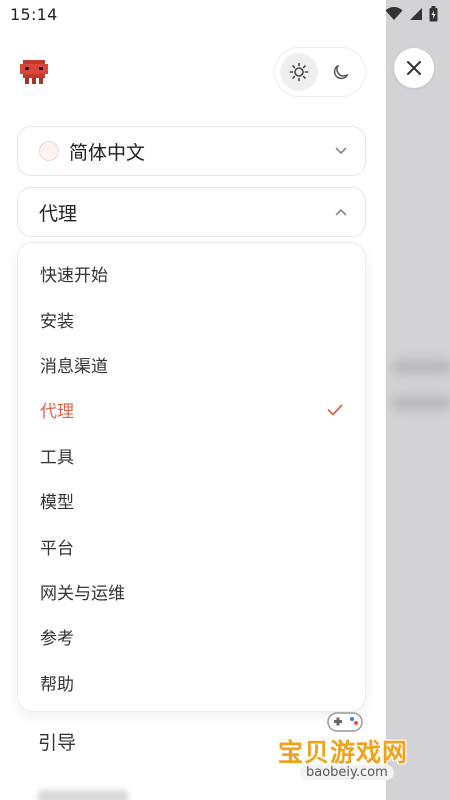 This screenshot has height=800, width=450. What do you see at coordinates (191, 273) in the screenshot?
I see `dropdown-item-quickstart: 快速开始` at bounding box center [191, 273].